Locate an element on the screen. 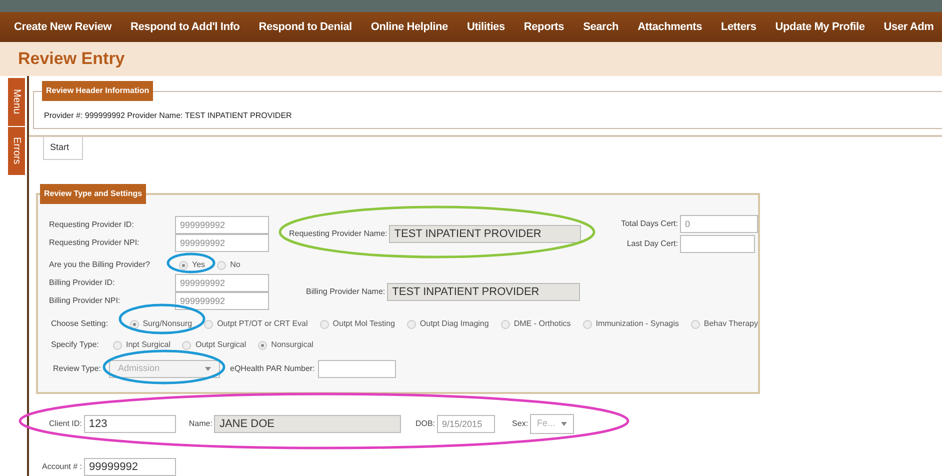 The width and height of the screenshot is (942, 476). radio-label: Outpt Surgical is located at coordinates (220, 345).